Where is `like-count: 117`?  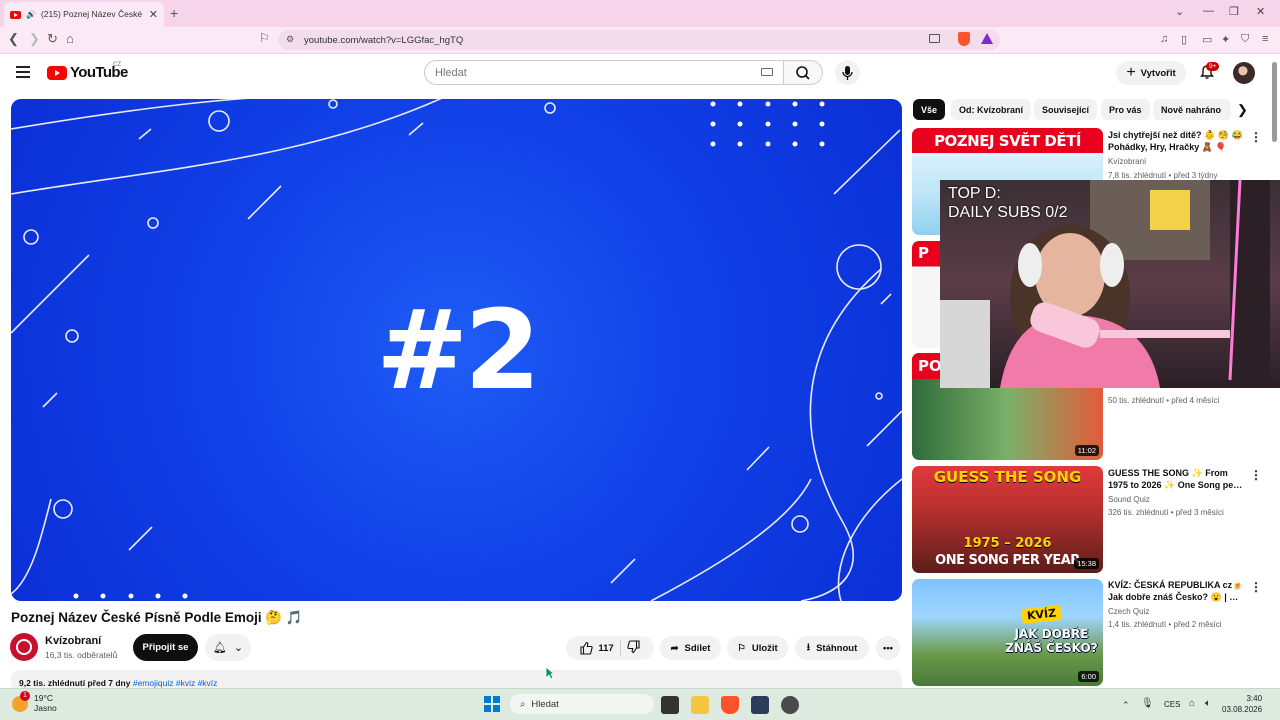 like-count: 117 is located at coordinates (606, 648).